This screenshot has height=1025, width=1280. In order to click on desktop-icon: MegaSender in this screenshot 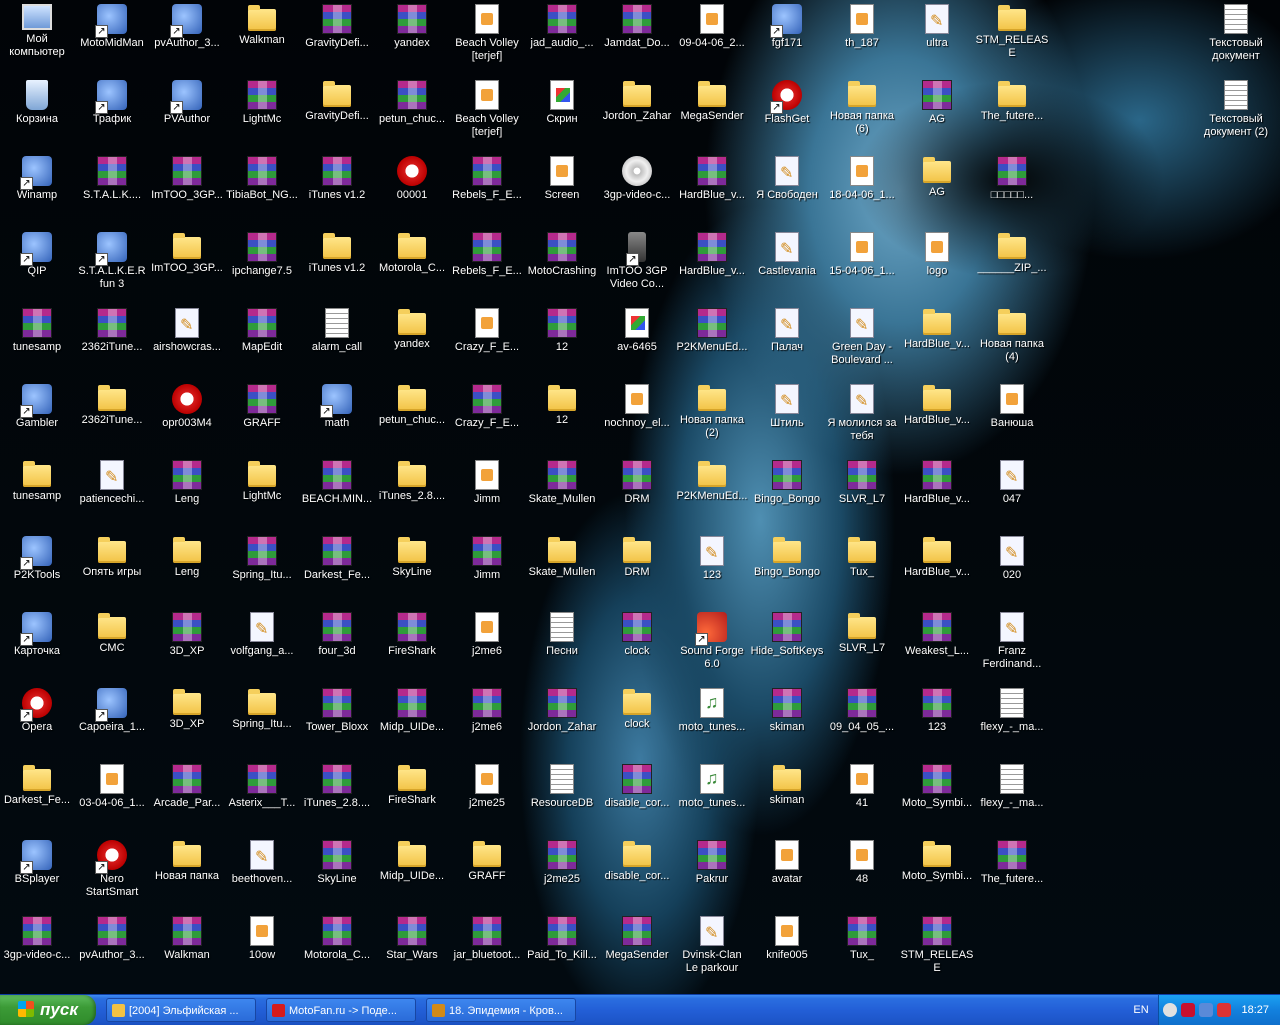, I will do `click(637, 938)`.